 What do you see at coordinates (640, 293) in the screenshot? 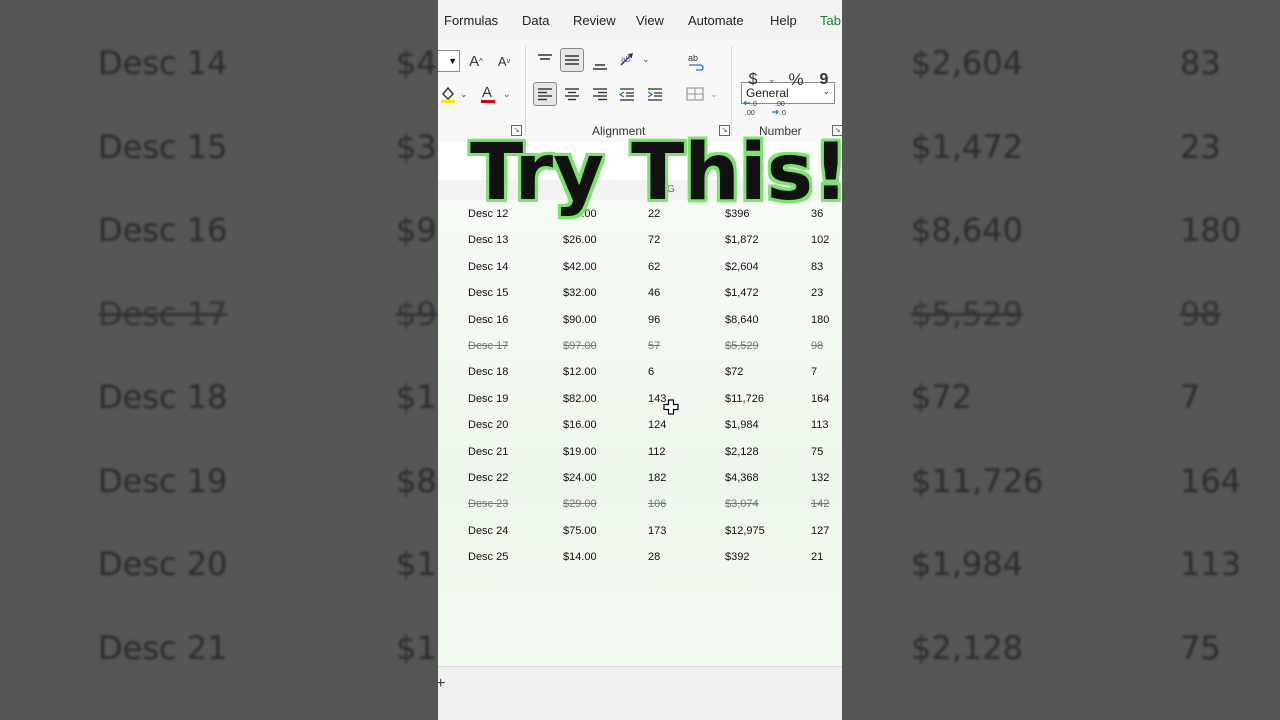
I see `table-row: Desc 15 $32.00 46 $1,472 23` at bounding box center [640, 293].